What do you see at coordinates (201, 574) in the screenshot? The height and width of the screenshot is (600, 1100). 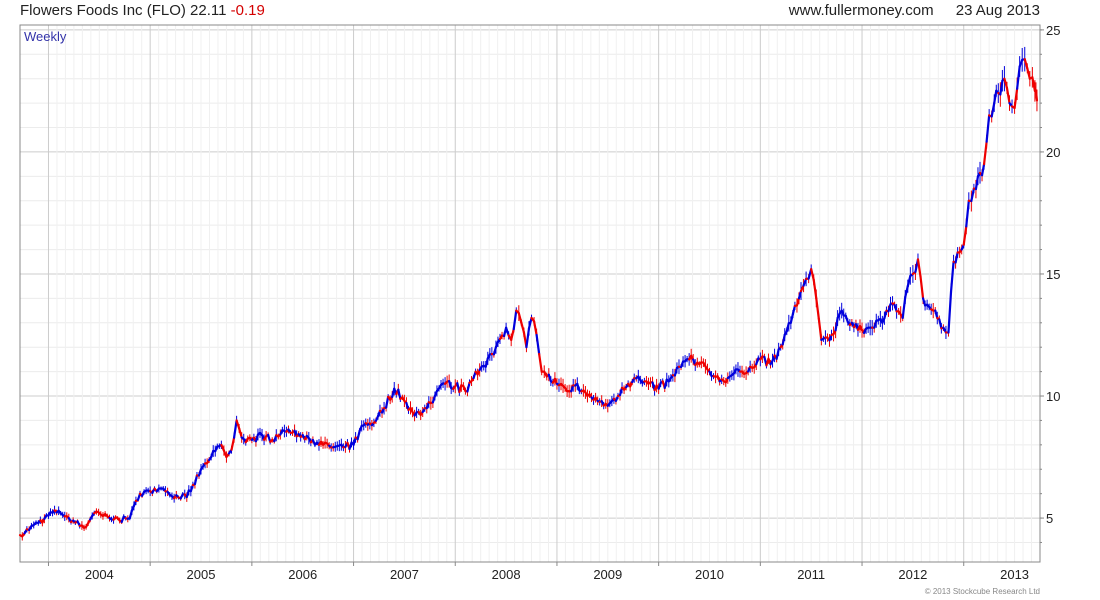 I see `x-tick-label: 2005` at bounding box center [201, 574].